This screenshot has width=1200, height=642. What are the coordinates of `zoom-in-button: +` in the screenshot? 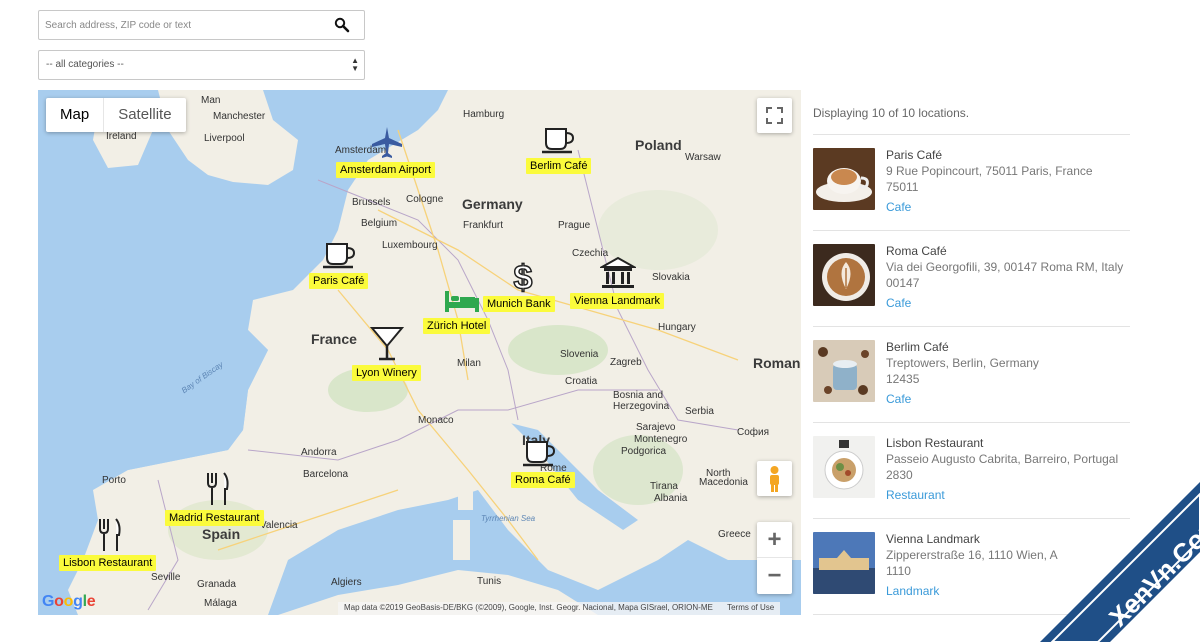 It's located at (774, 540).